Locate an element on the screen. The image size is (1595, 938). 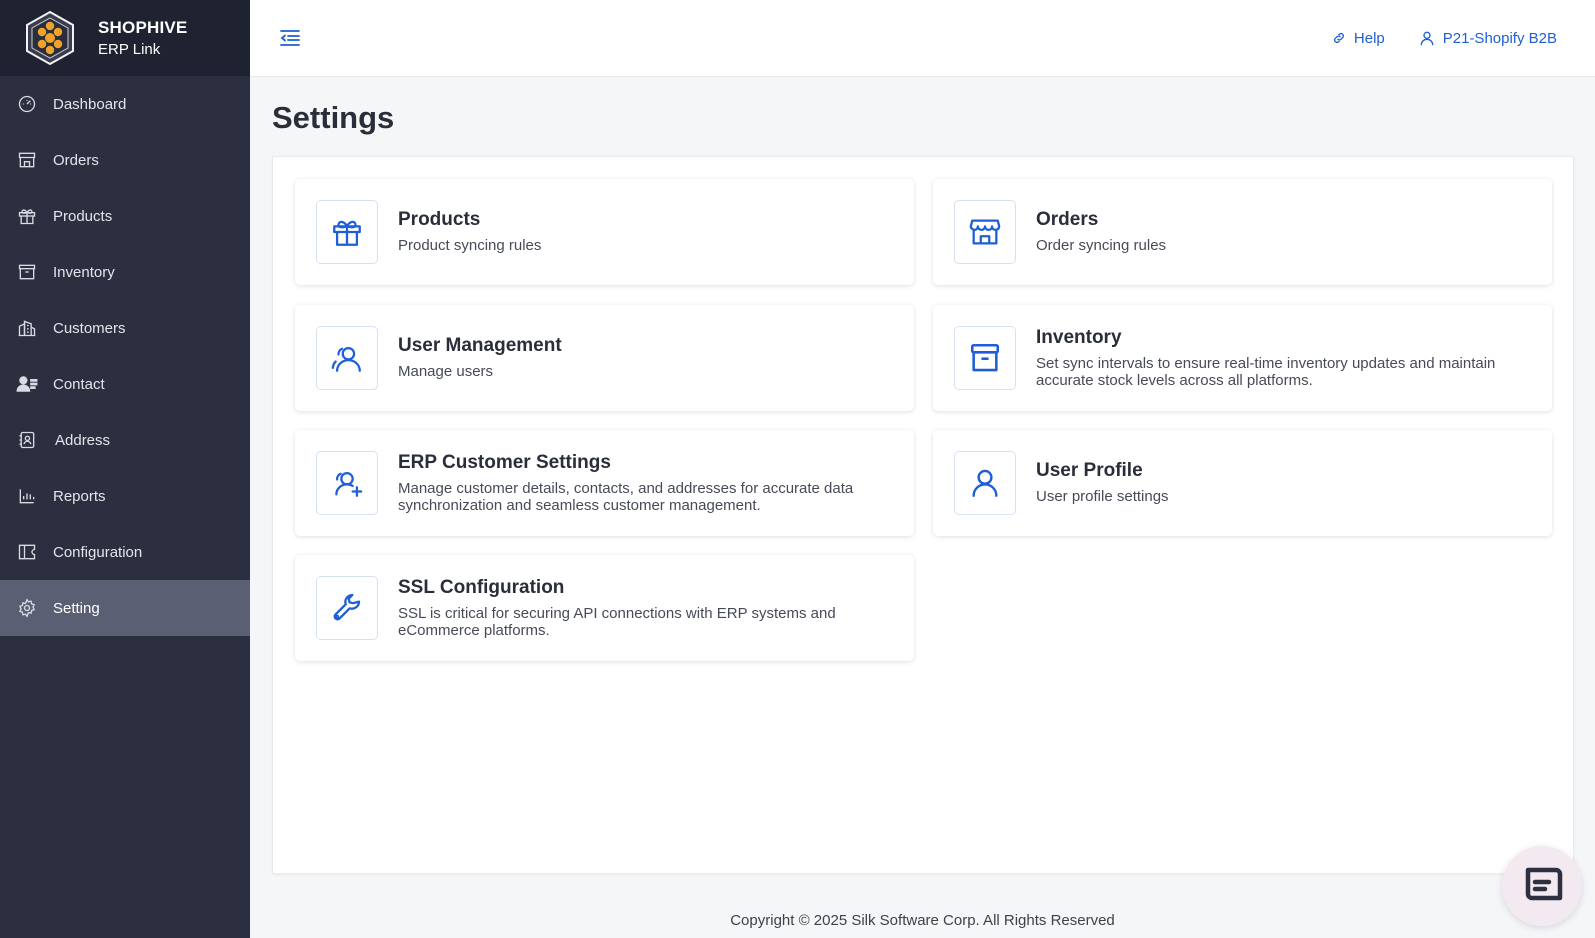
sidebar-item-products: Products is located at coordinates (125, 216).